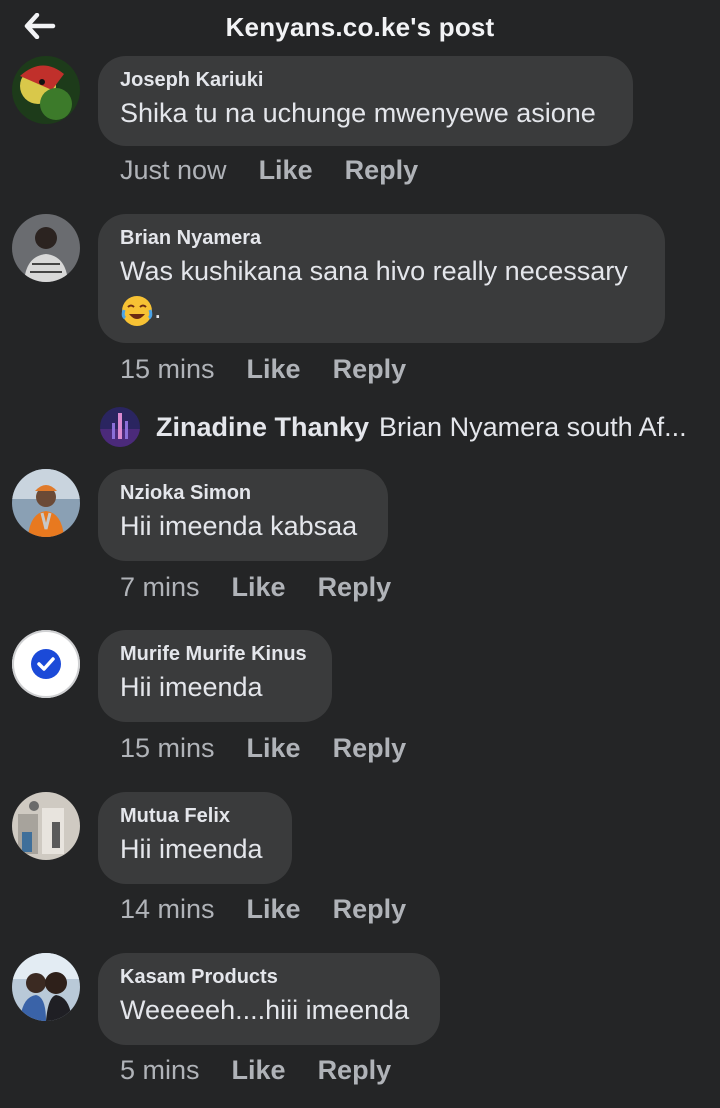 The image size is (720, 1108). What do you see at coordinates (381, 238) in the screenshot?
I see `comment-author: Brian Nyamera` at bounding box center [381, 238].